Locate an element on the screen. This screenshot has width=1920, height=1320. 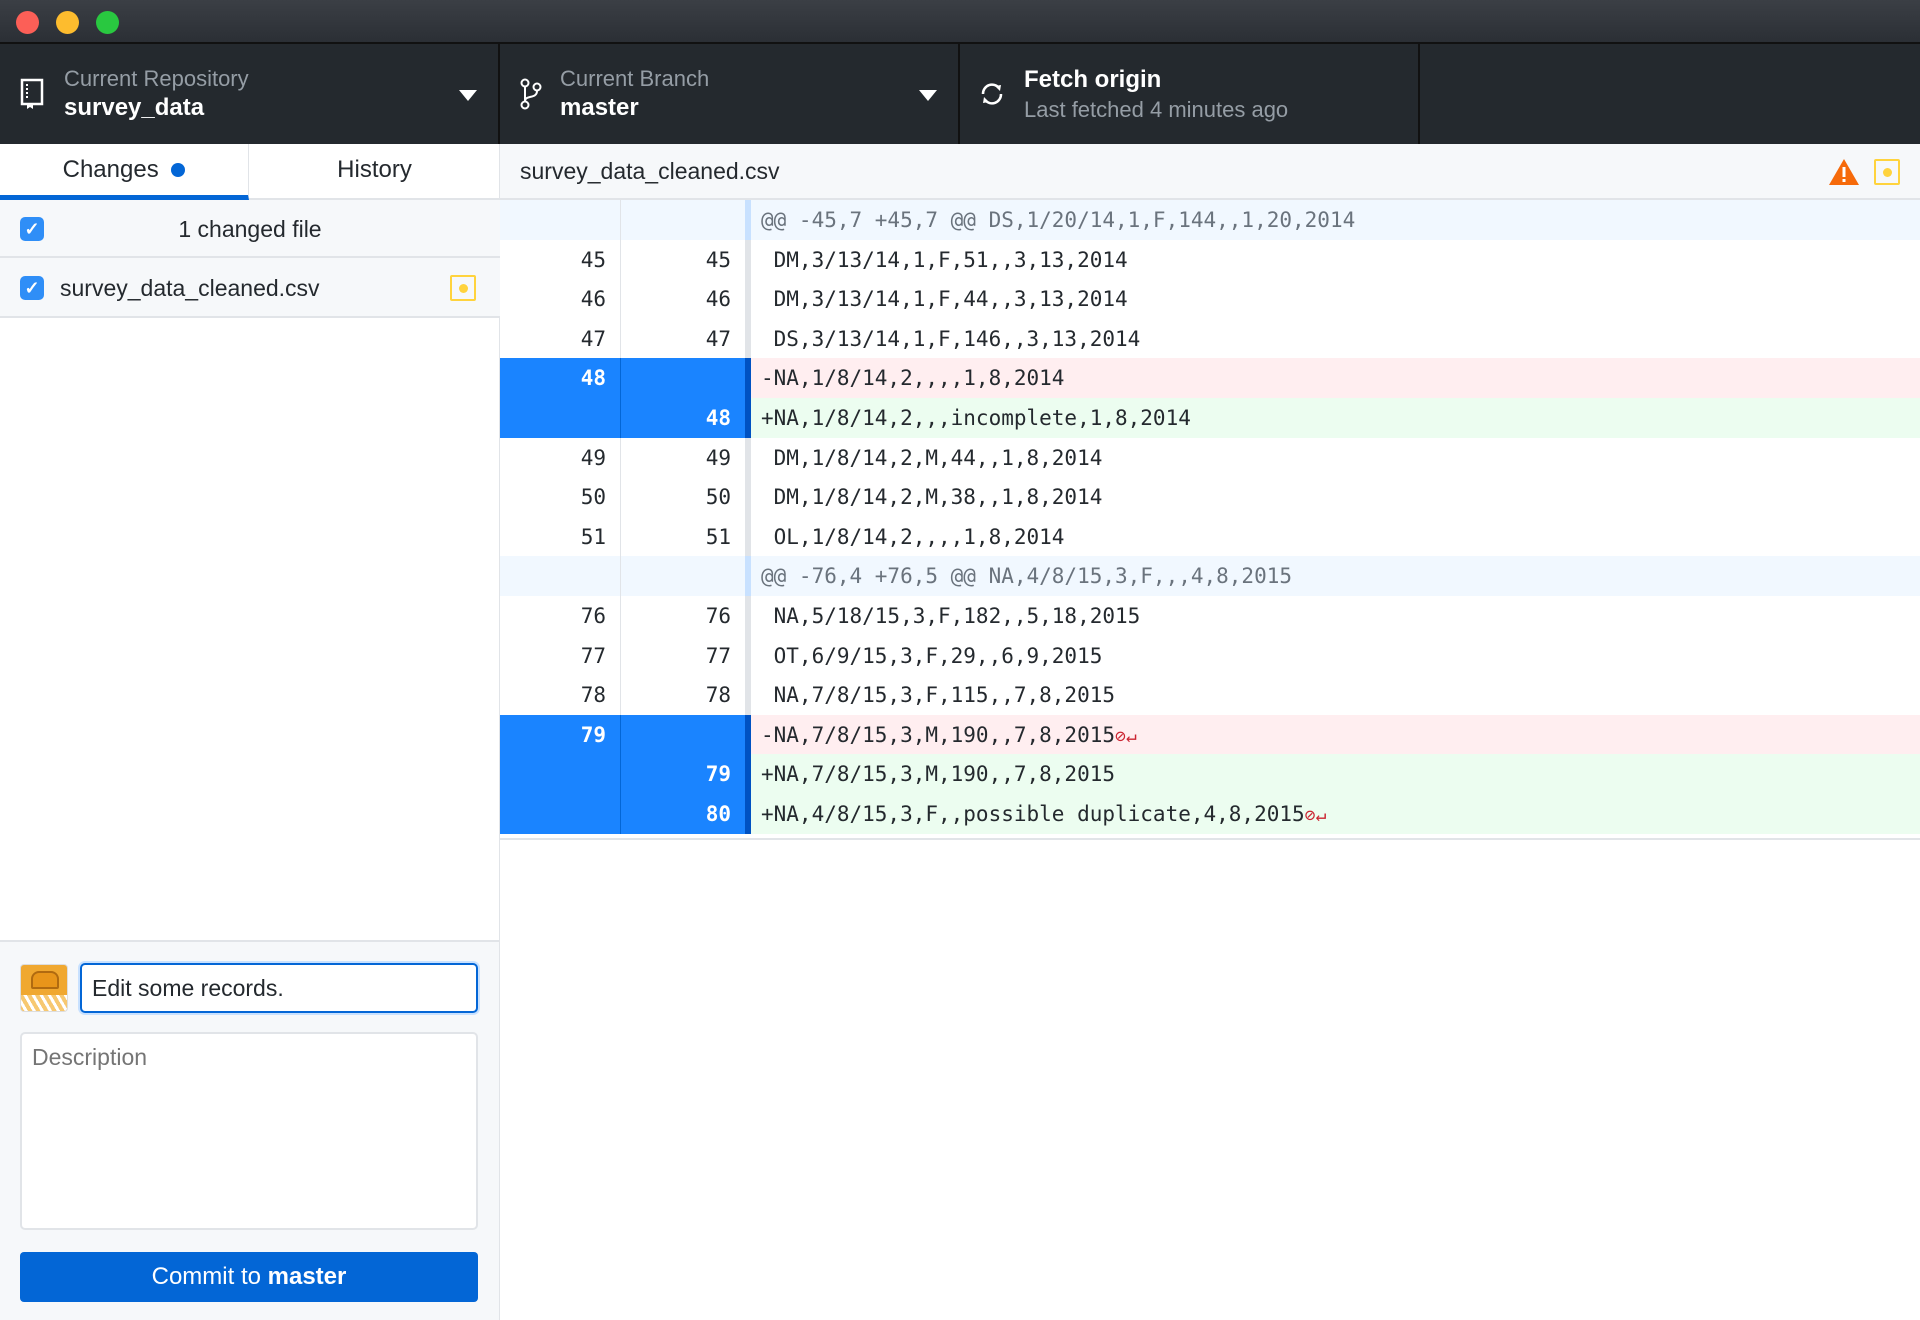
old-line-number: 48 is located at coordinates (560, 378).